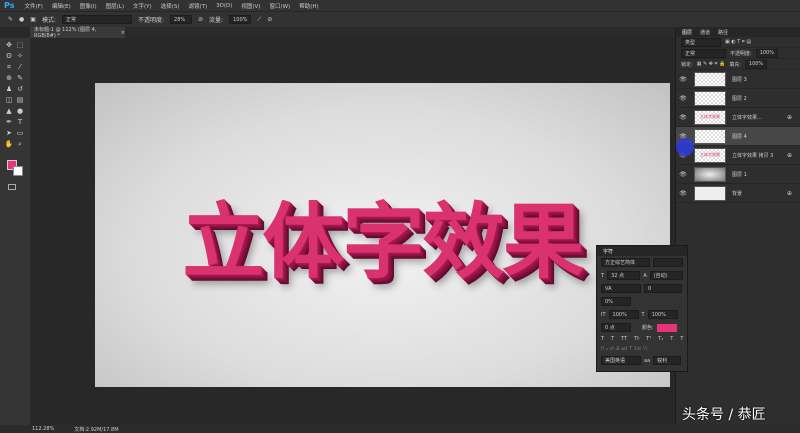 The height and width of the screenshot is (433, 800). I want to click on zoom-level: 112.28%, so click(43, 429).